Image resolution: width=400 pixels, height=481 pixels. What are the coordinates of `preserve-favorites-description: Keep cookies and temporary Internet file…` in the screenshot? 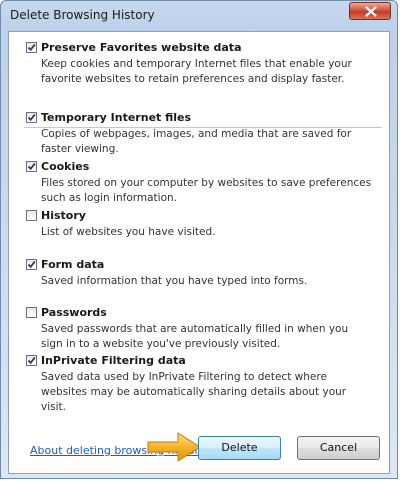 It's located at (196, 71).